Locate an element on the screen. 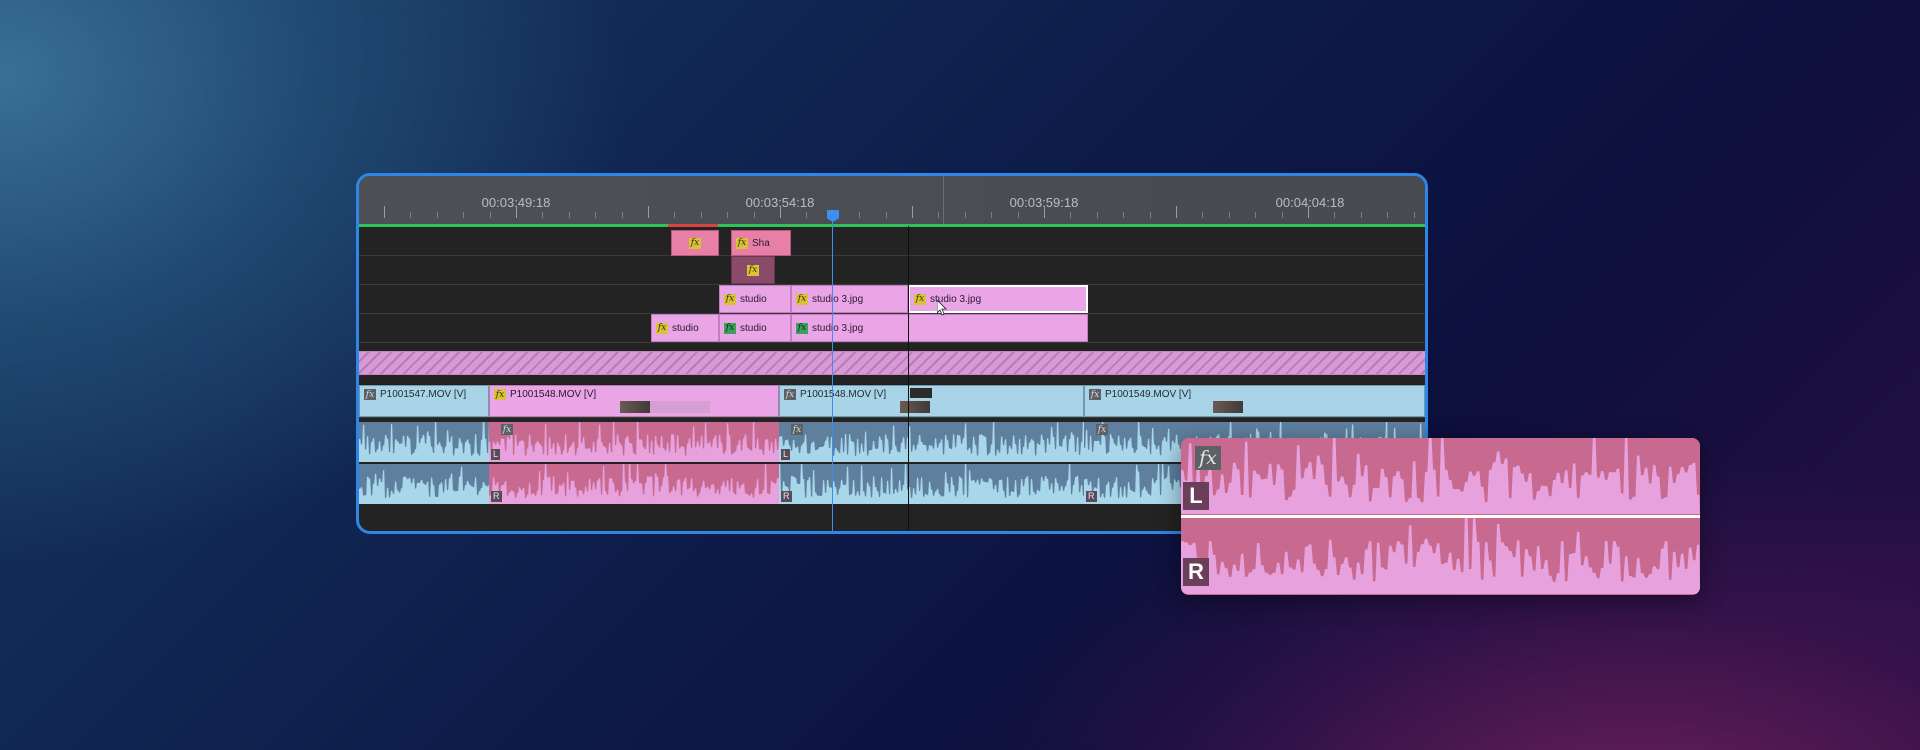 The image size is (1920, 750). timecode-label: 00:04:04:18 is located at coordinates (1310, 202).